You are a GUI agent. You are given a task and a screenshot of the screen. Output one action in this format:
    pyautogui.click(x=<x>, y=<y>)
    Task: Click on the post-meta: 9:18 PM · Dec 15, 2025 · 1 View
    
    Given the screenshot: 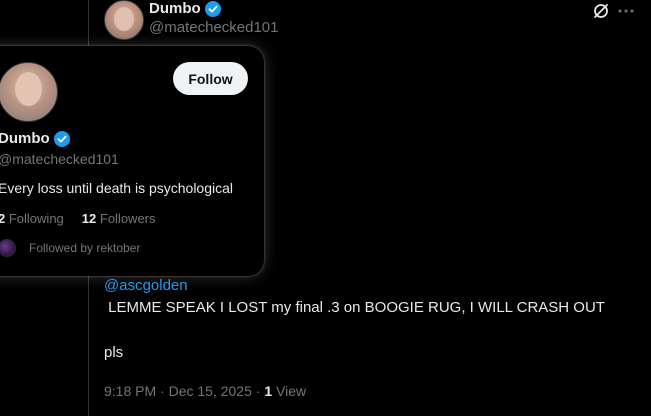 What is the action you would take?
    pyautogui.click(x=205, y=391)
    